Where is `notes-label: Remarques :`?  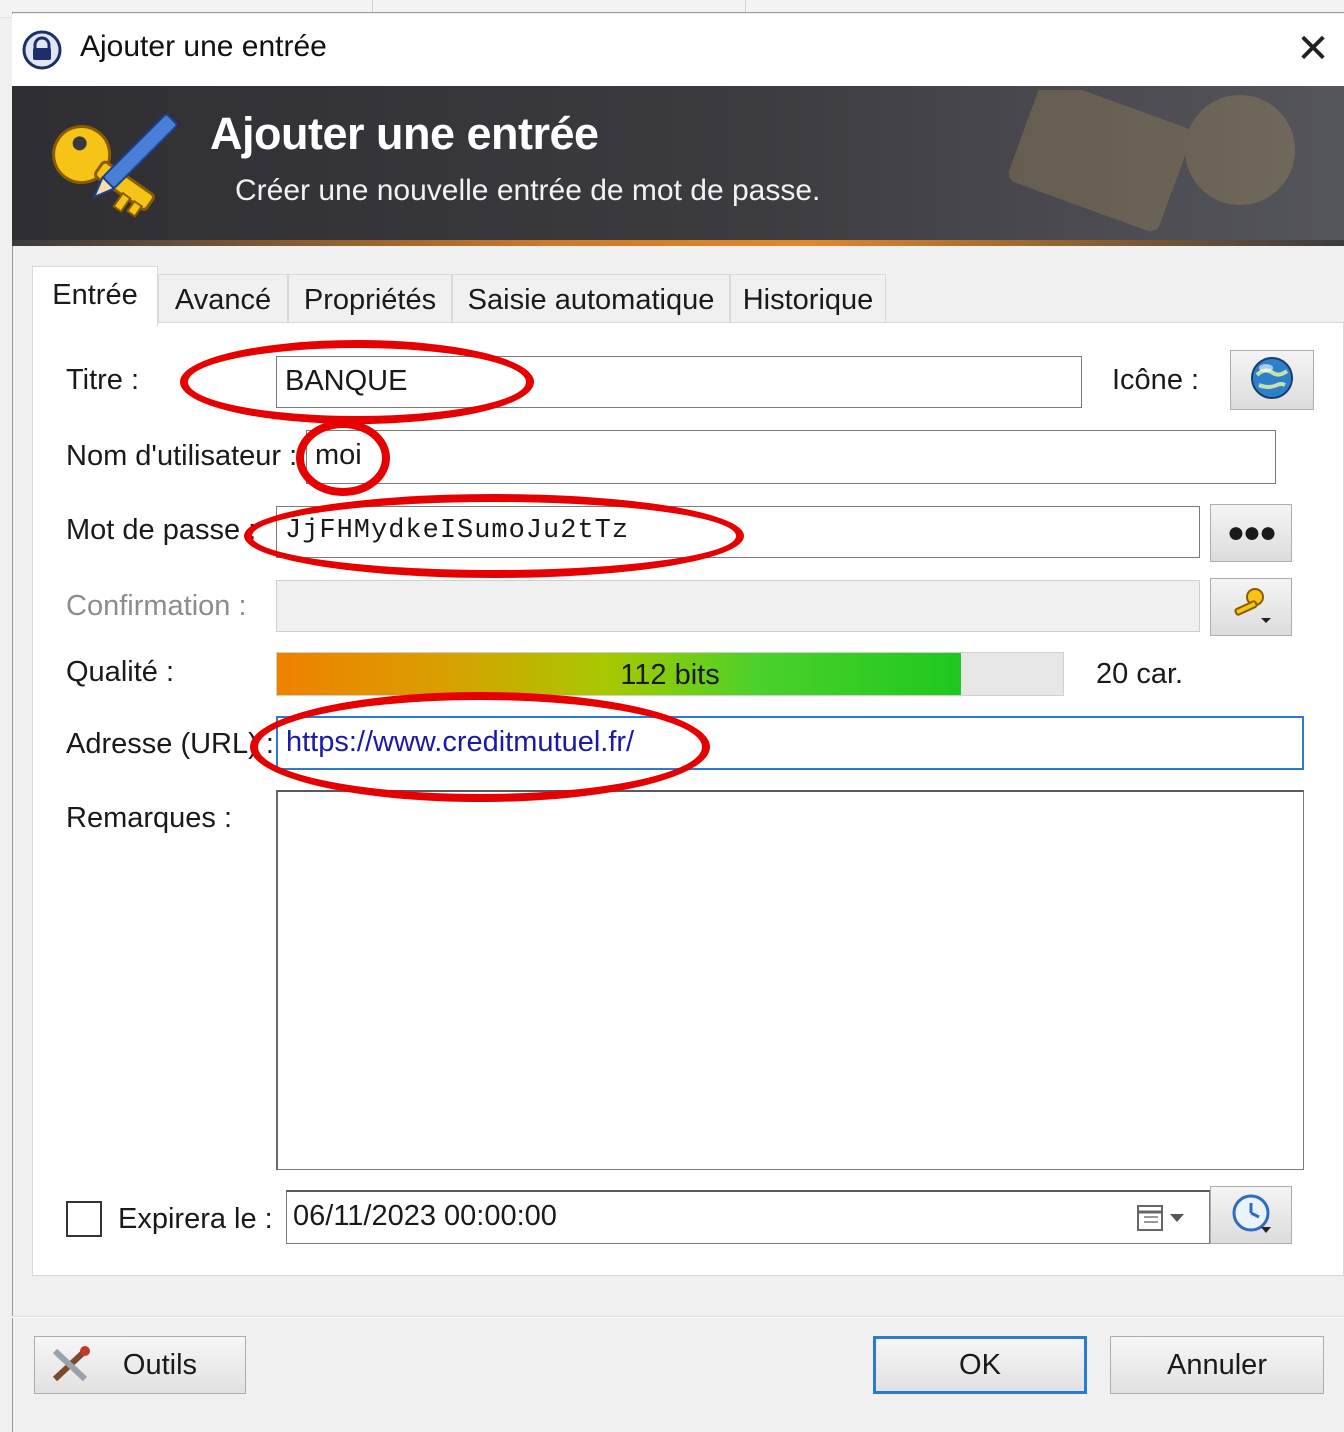 notes-label: Remarques : is located at coordinates (149, 818).